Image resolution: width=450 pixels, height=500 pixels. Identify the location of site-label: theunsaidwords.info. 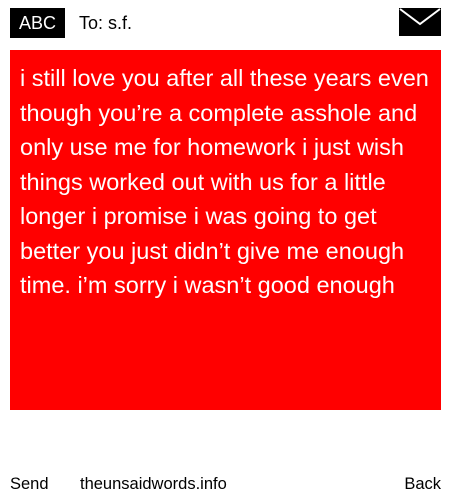
(153, 484).